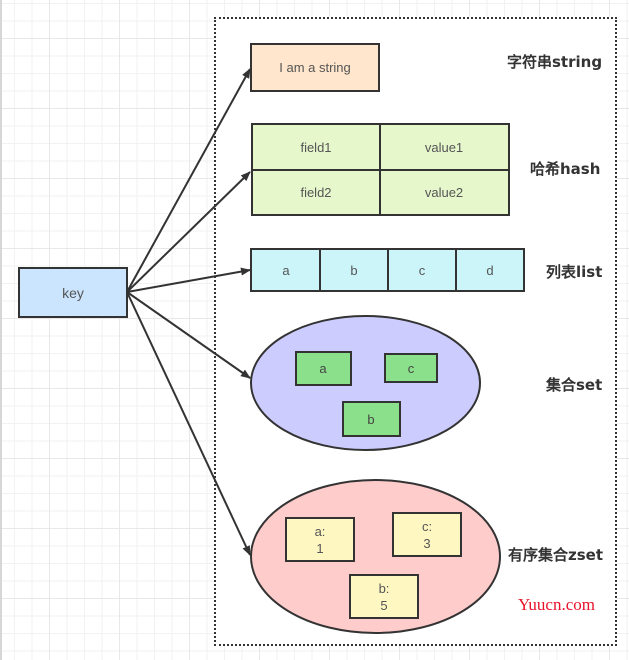 The width and height of the screenshot is (629, 660). What do you see at coordinates (383, 605) in the screenshot?
I see `zset-item-score: 5` at bounding box center [383, 605].